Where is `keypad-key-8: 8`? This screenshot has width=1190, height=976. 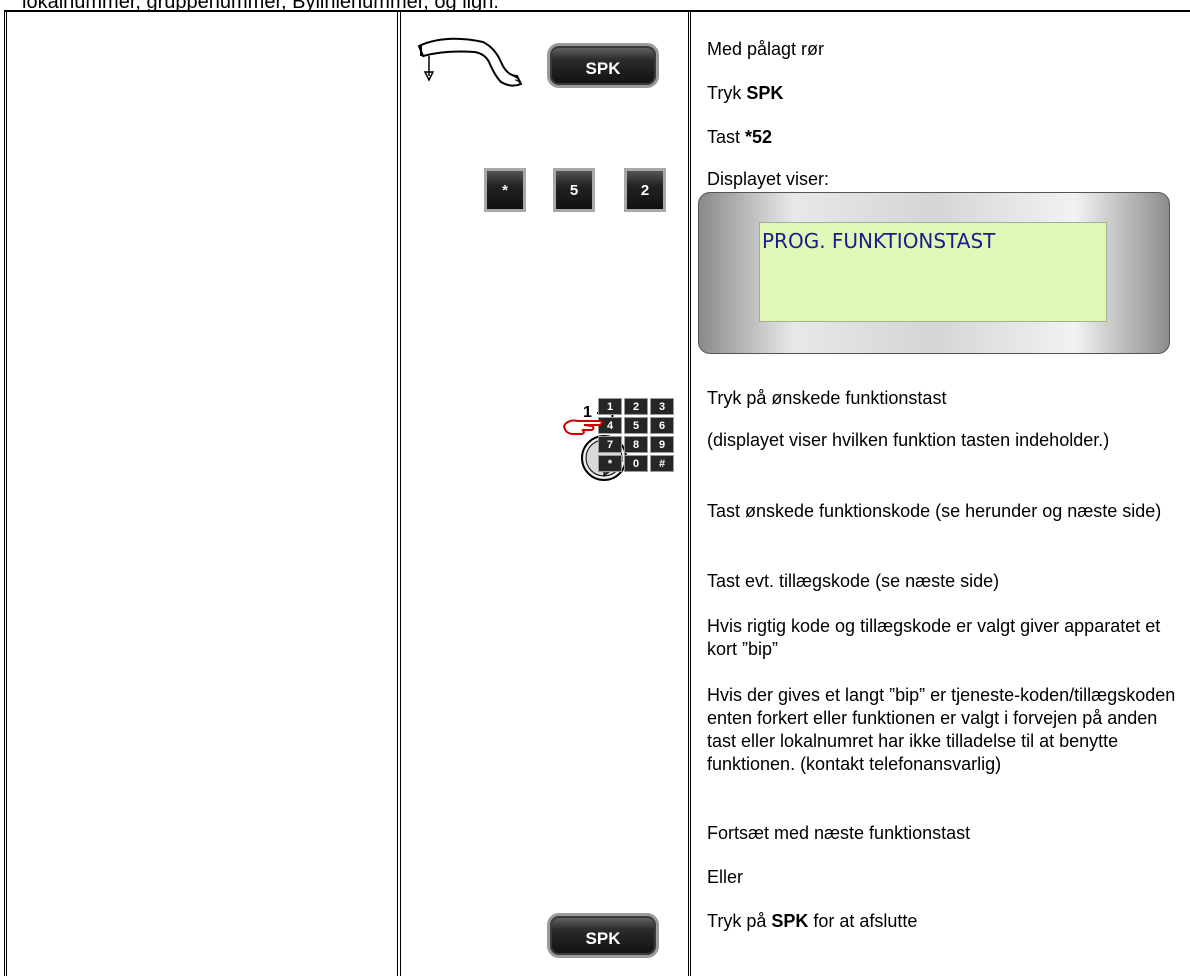 keypad-key-8: 8 is located at coordinates (636, 444).